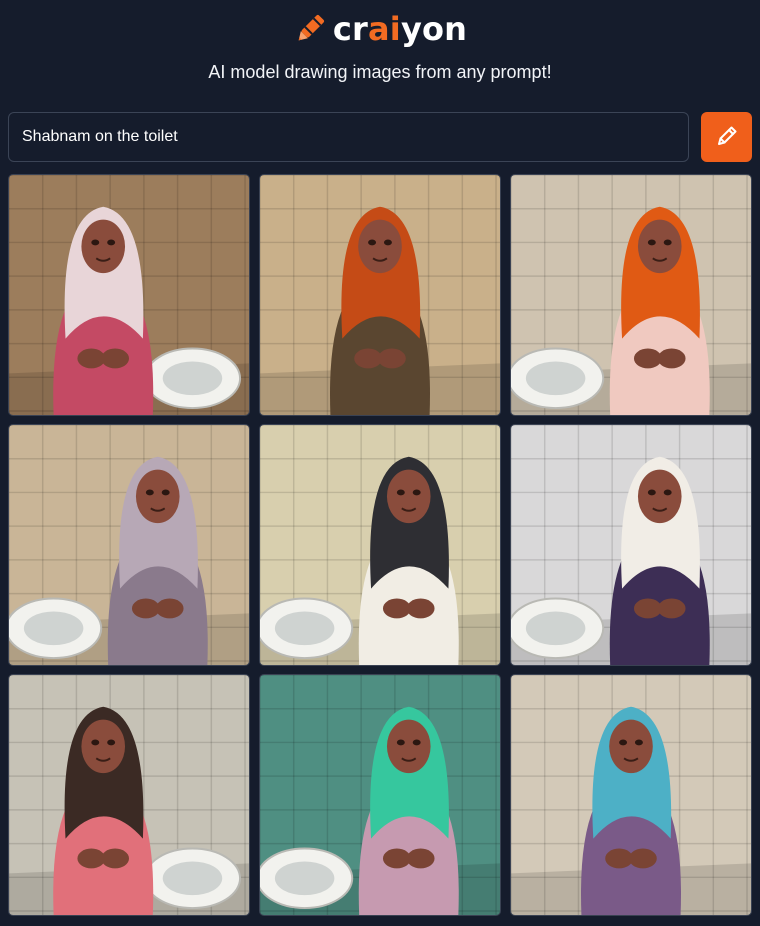  I want to click on crayon-pencil-icon, so click(310, 29).